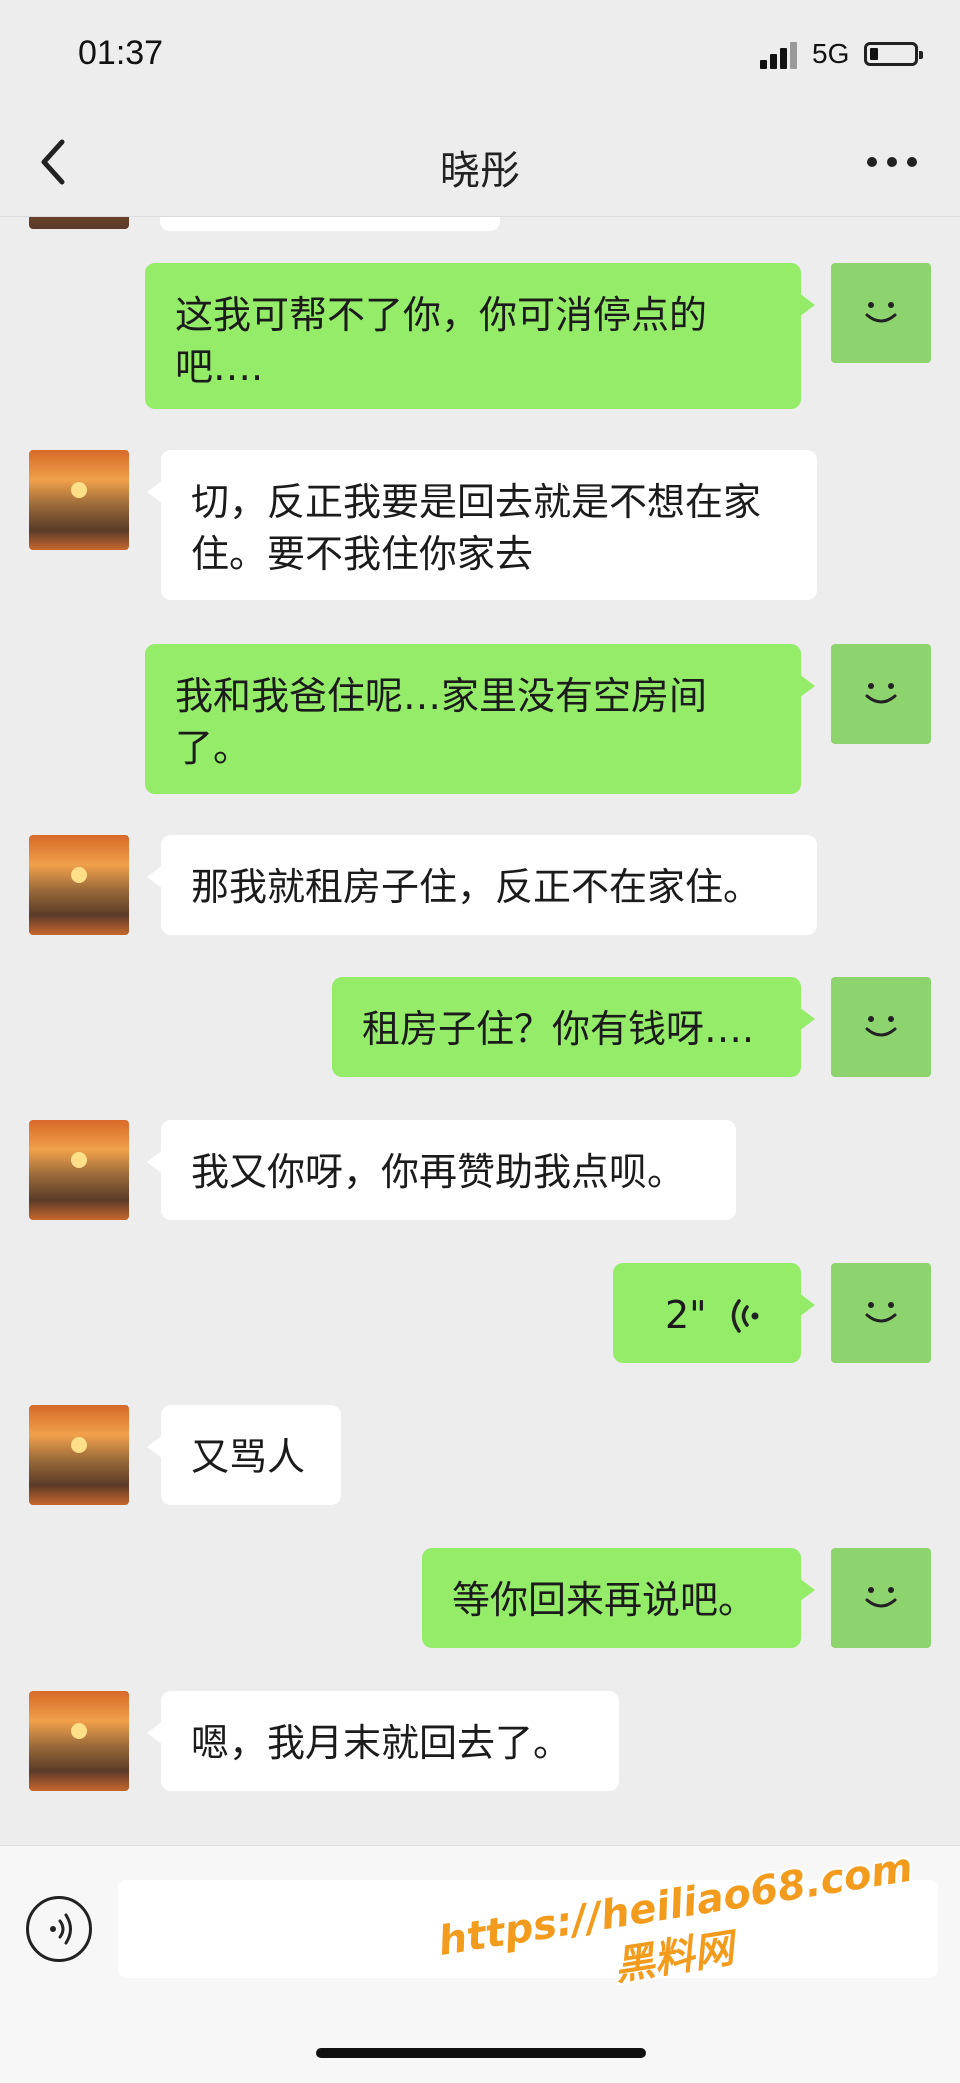 This screenshot has height=2083, width=960. What do you see at coordinates (480, 55) in the screenshot?
I see `status-bar: 01:37 5G` at bounding box center [480, 55].